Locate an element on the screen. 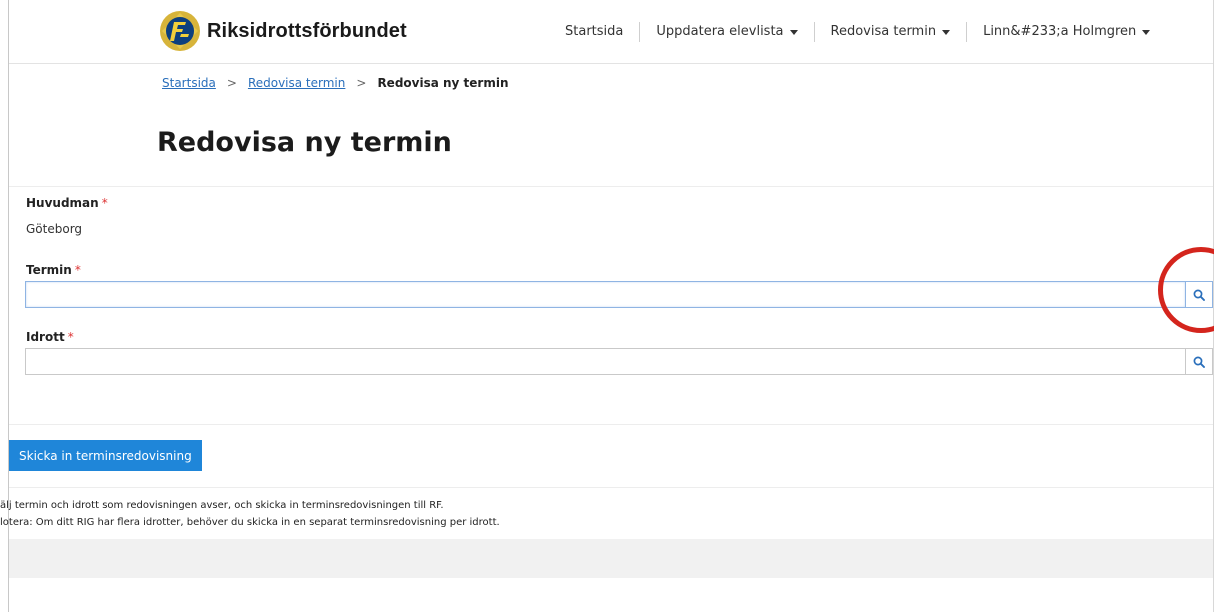  idrott-search-button is located at coordinates (1199, 361).